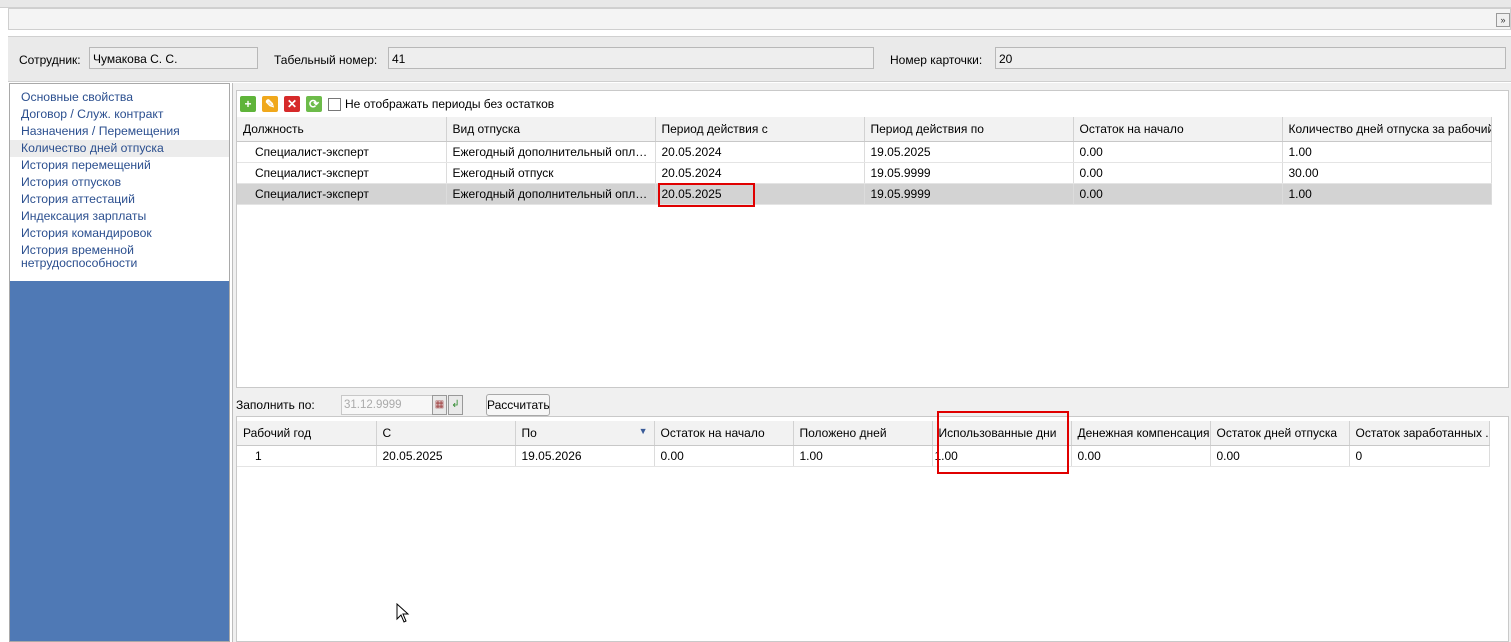 The width and height of the screenshot is (1511, 642). I want to click on card-no-field: 20, so click(1250, 58).